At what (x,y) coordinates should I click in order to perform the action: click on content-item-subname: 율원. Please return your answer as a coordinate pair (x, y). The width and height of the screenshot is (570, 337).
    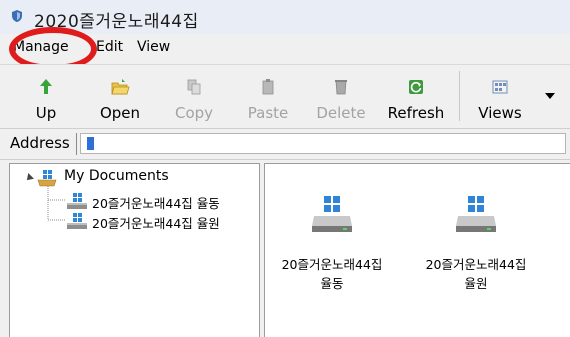
    Looking at the image, I should click on (476, 283).